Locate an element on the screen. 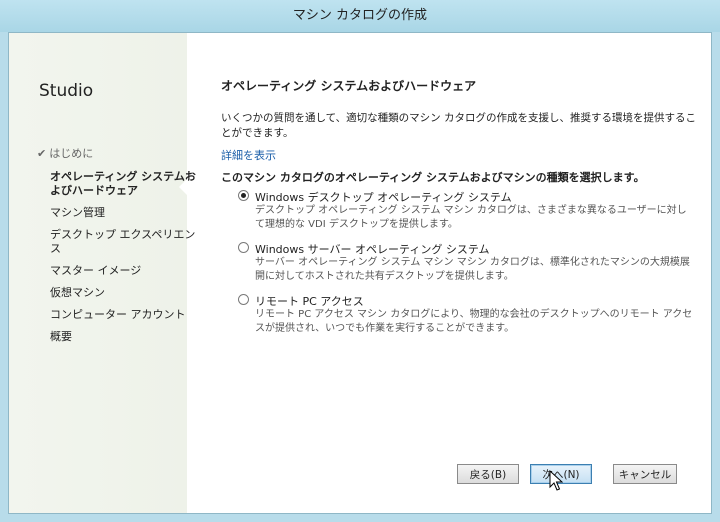  wizard-buttons: 戻る(B) 次へ(N) キャンセル is located at coordinates (461, 475).